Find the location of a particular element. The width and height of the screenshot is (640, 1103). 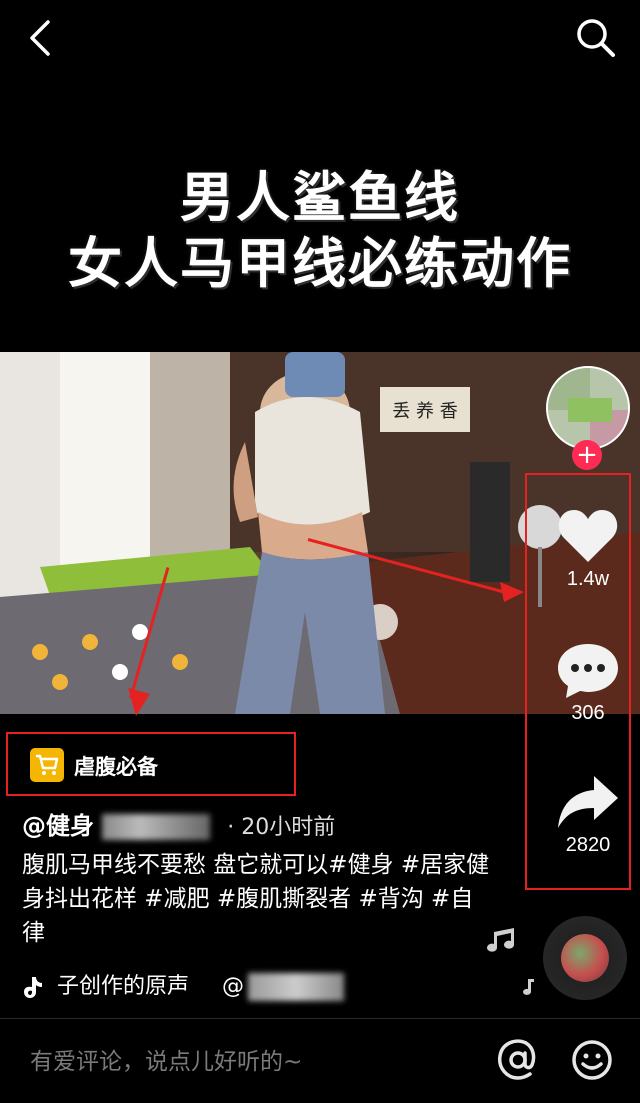

share-count: 2820 is located at coordinates (588, 845).